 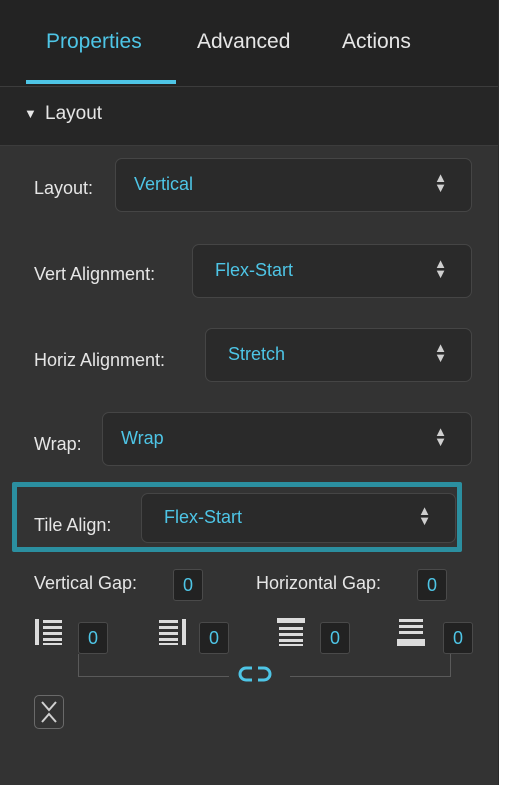 I want to click on section-title: Layout, so click(x=74, y=113).